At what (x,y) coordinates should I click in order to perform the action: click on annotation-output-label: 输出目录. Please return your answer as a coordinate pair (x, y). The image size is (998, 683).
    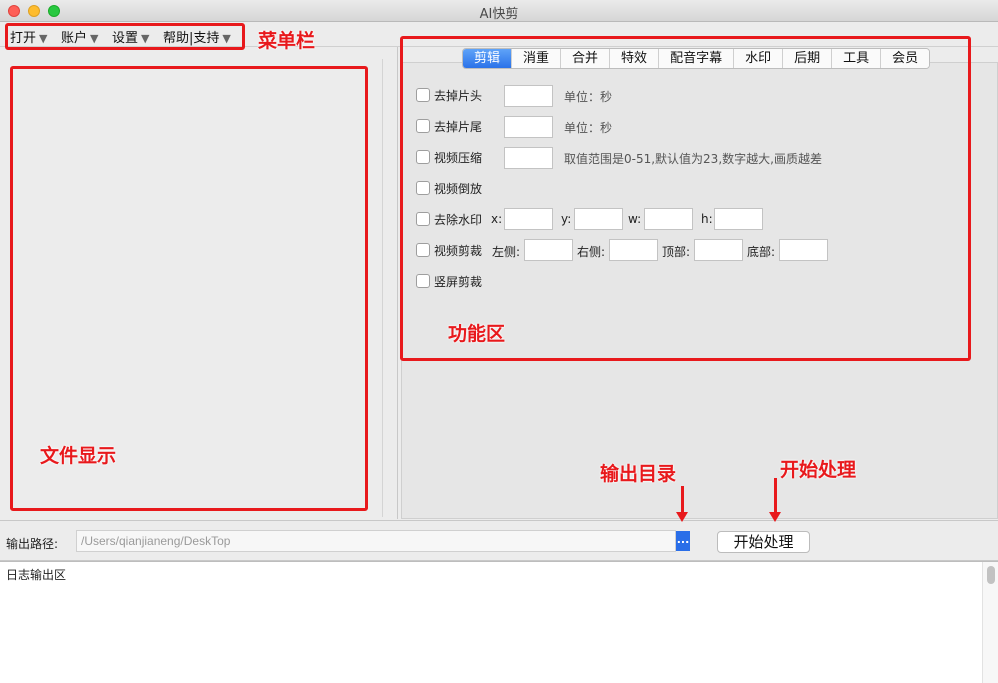
    Looking at the image, I should click on (638, 474).